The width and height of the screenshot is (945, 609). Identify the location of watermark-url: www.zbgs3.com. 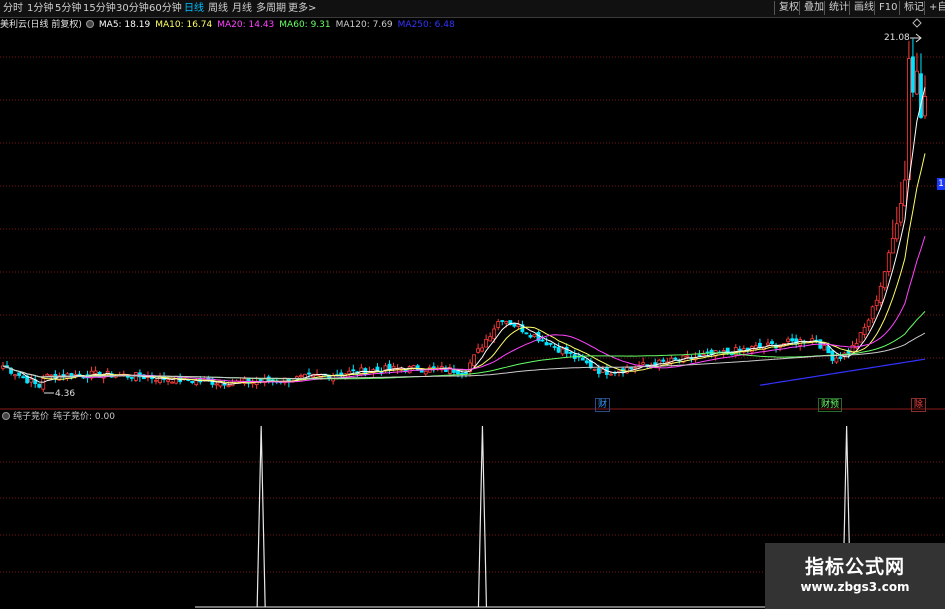
(855, 587).